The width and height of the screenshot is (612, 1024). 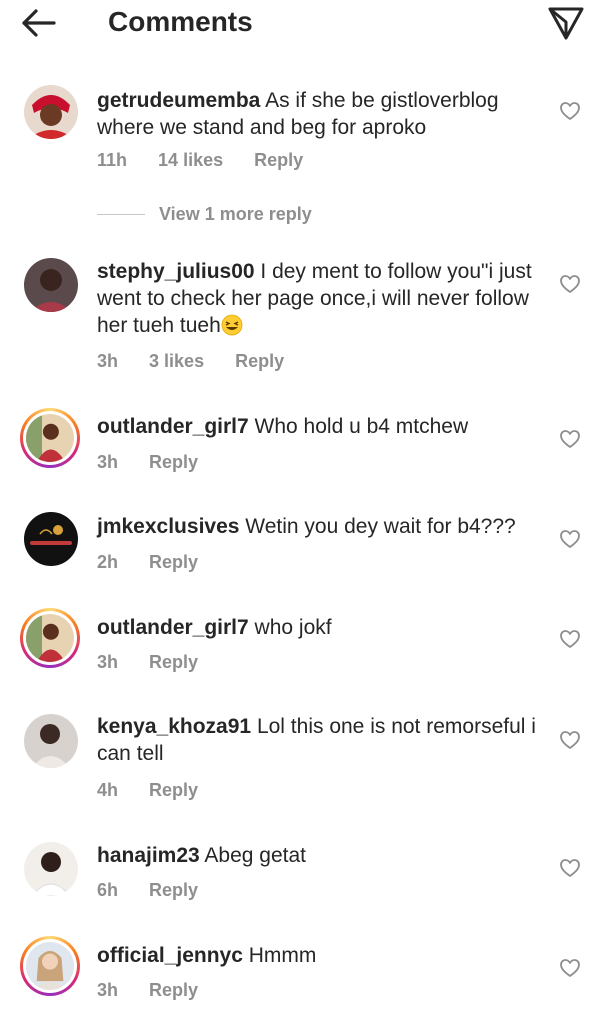 I want to click on comment-meta: 4h Reply, so click(x=160, y=790).